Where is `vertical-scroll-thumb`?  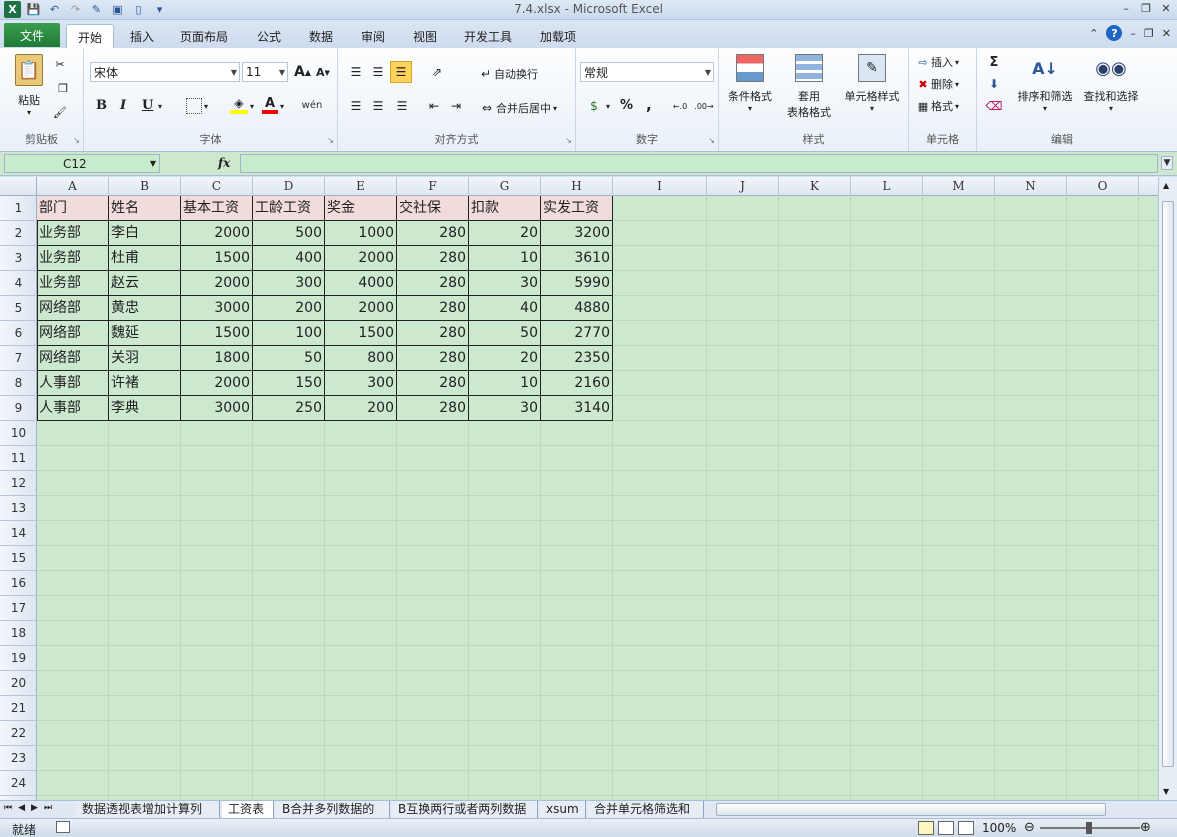
vertical-scroll-thumb is located at coordinates (1168, 484).